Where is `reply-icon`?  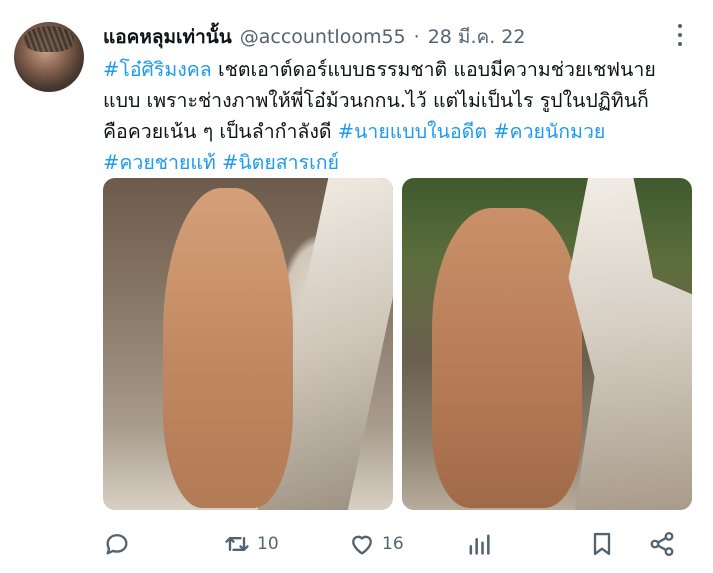 reply-icon is located at coordinates (117, 544).